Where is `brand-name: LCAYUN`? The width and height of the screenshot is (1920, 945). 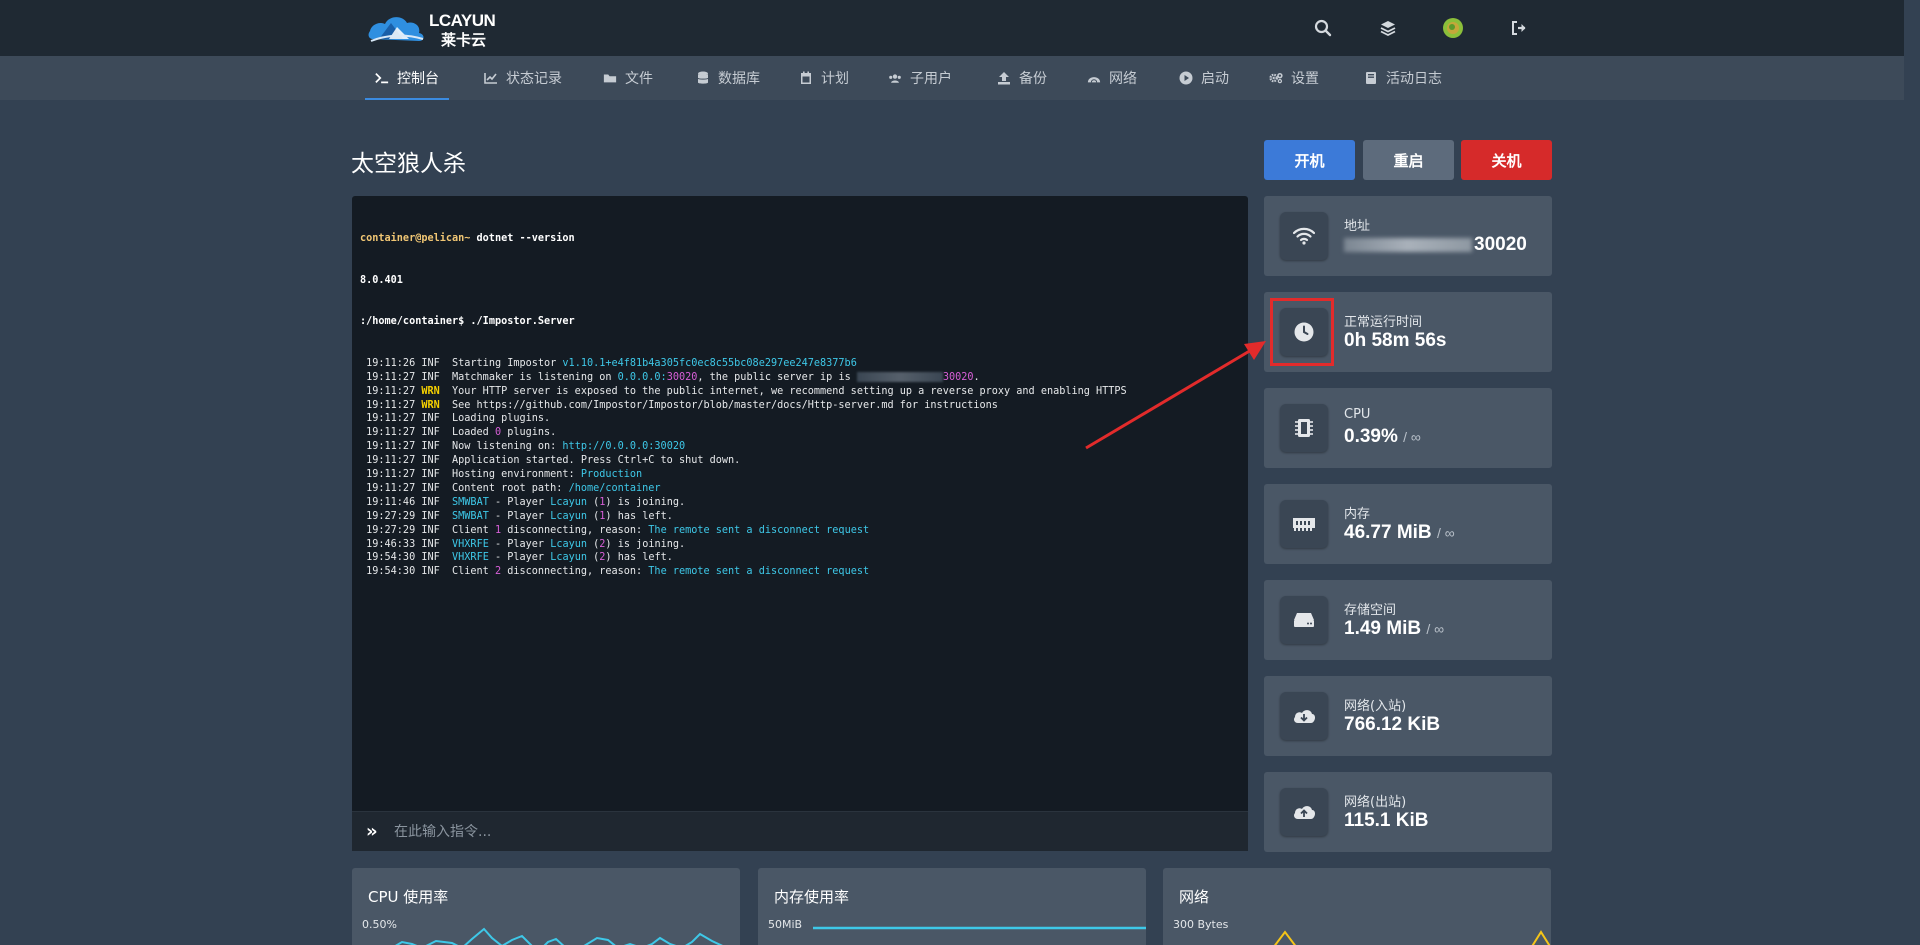
brand-name: LCAYUN is located at coordinates (462, 20).